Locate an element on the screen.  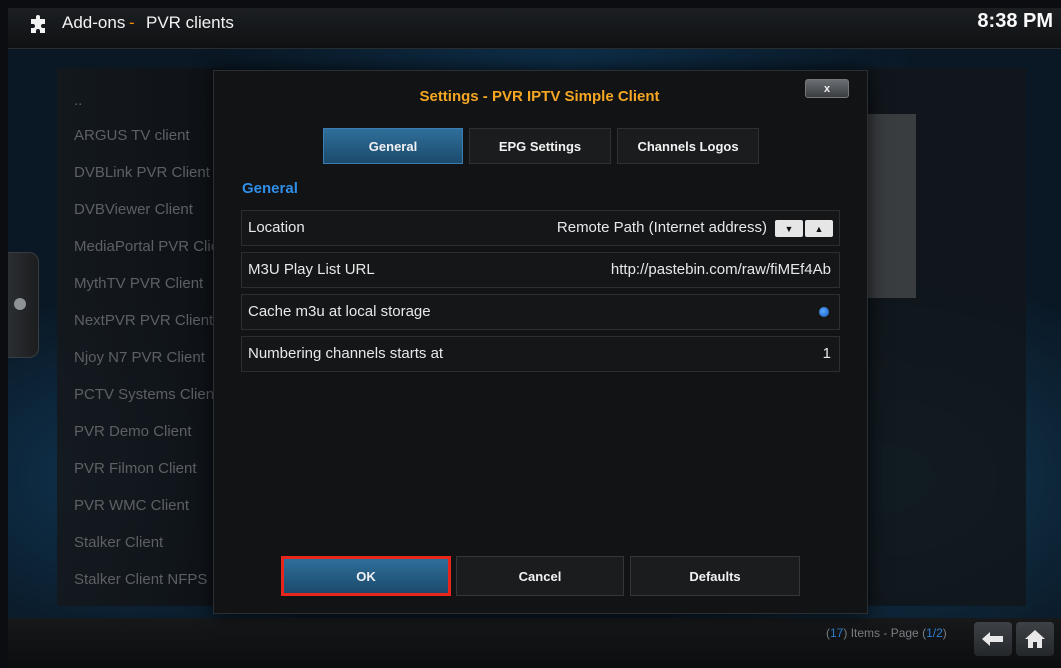
setting-value: http://pastebin.com/raw/fiMEf4Ab is located at coordinates (720, 269).